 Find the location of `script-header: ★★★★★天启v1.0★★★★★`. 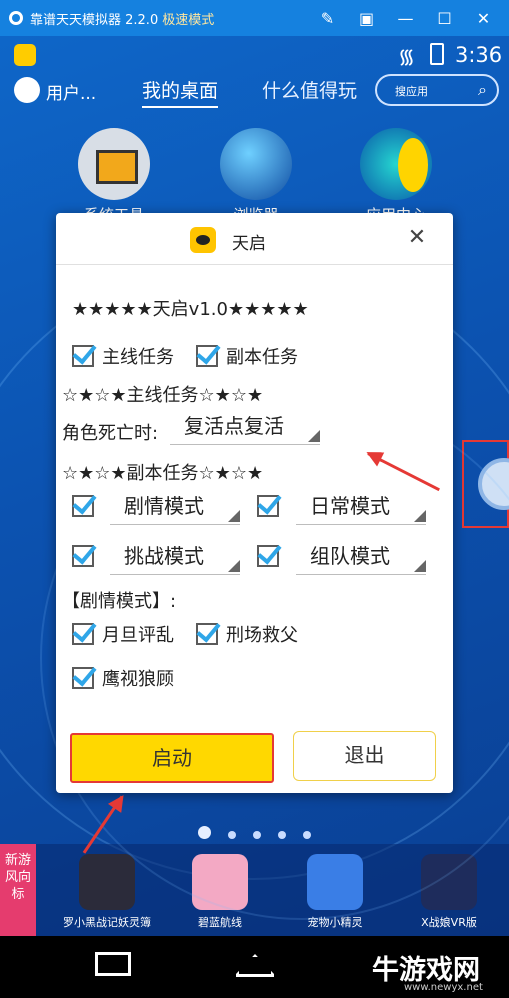

script-header: ★★★★★天启v1.0★★★★★ is located at coordinates (190, 309).